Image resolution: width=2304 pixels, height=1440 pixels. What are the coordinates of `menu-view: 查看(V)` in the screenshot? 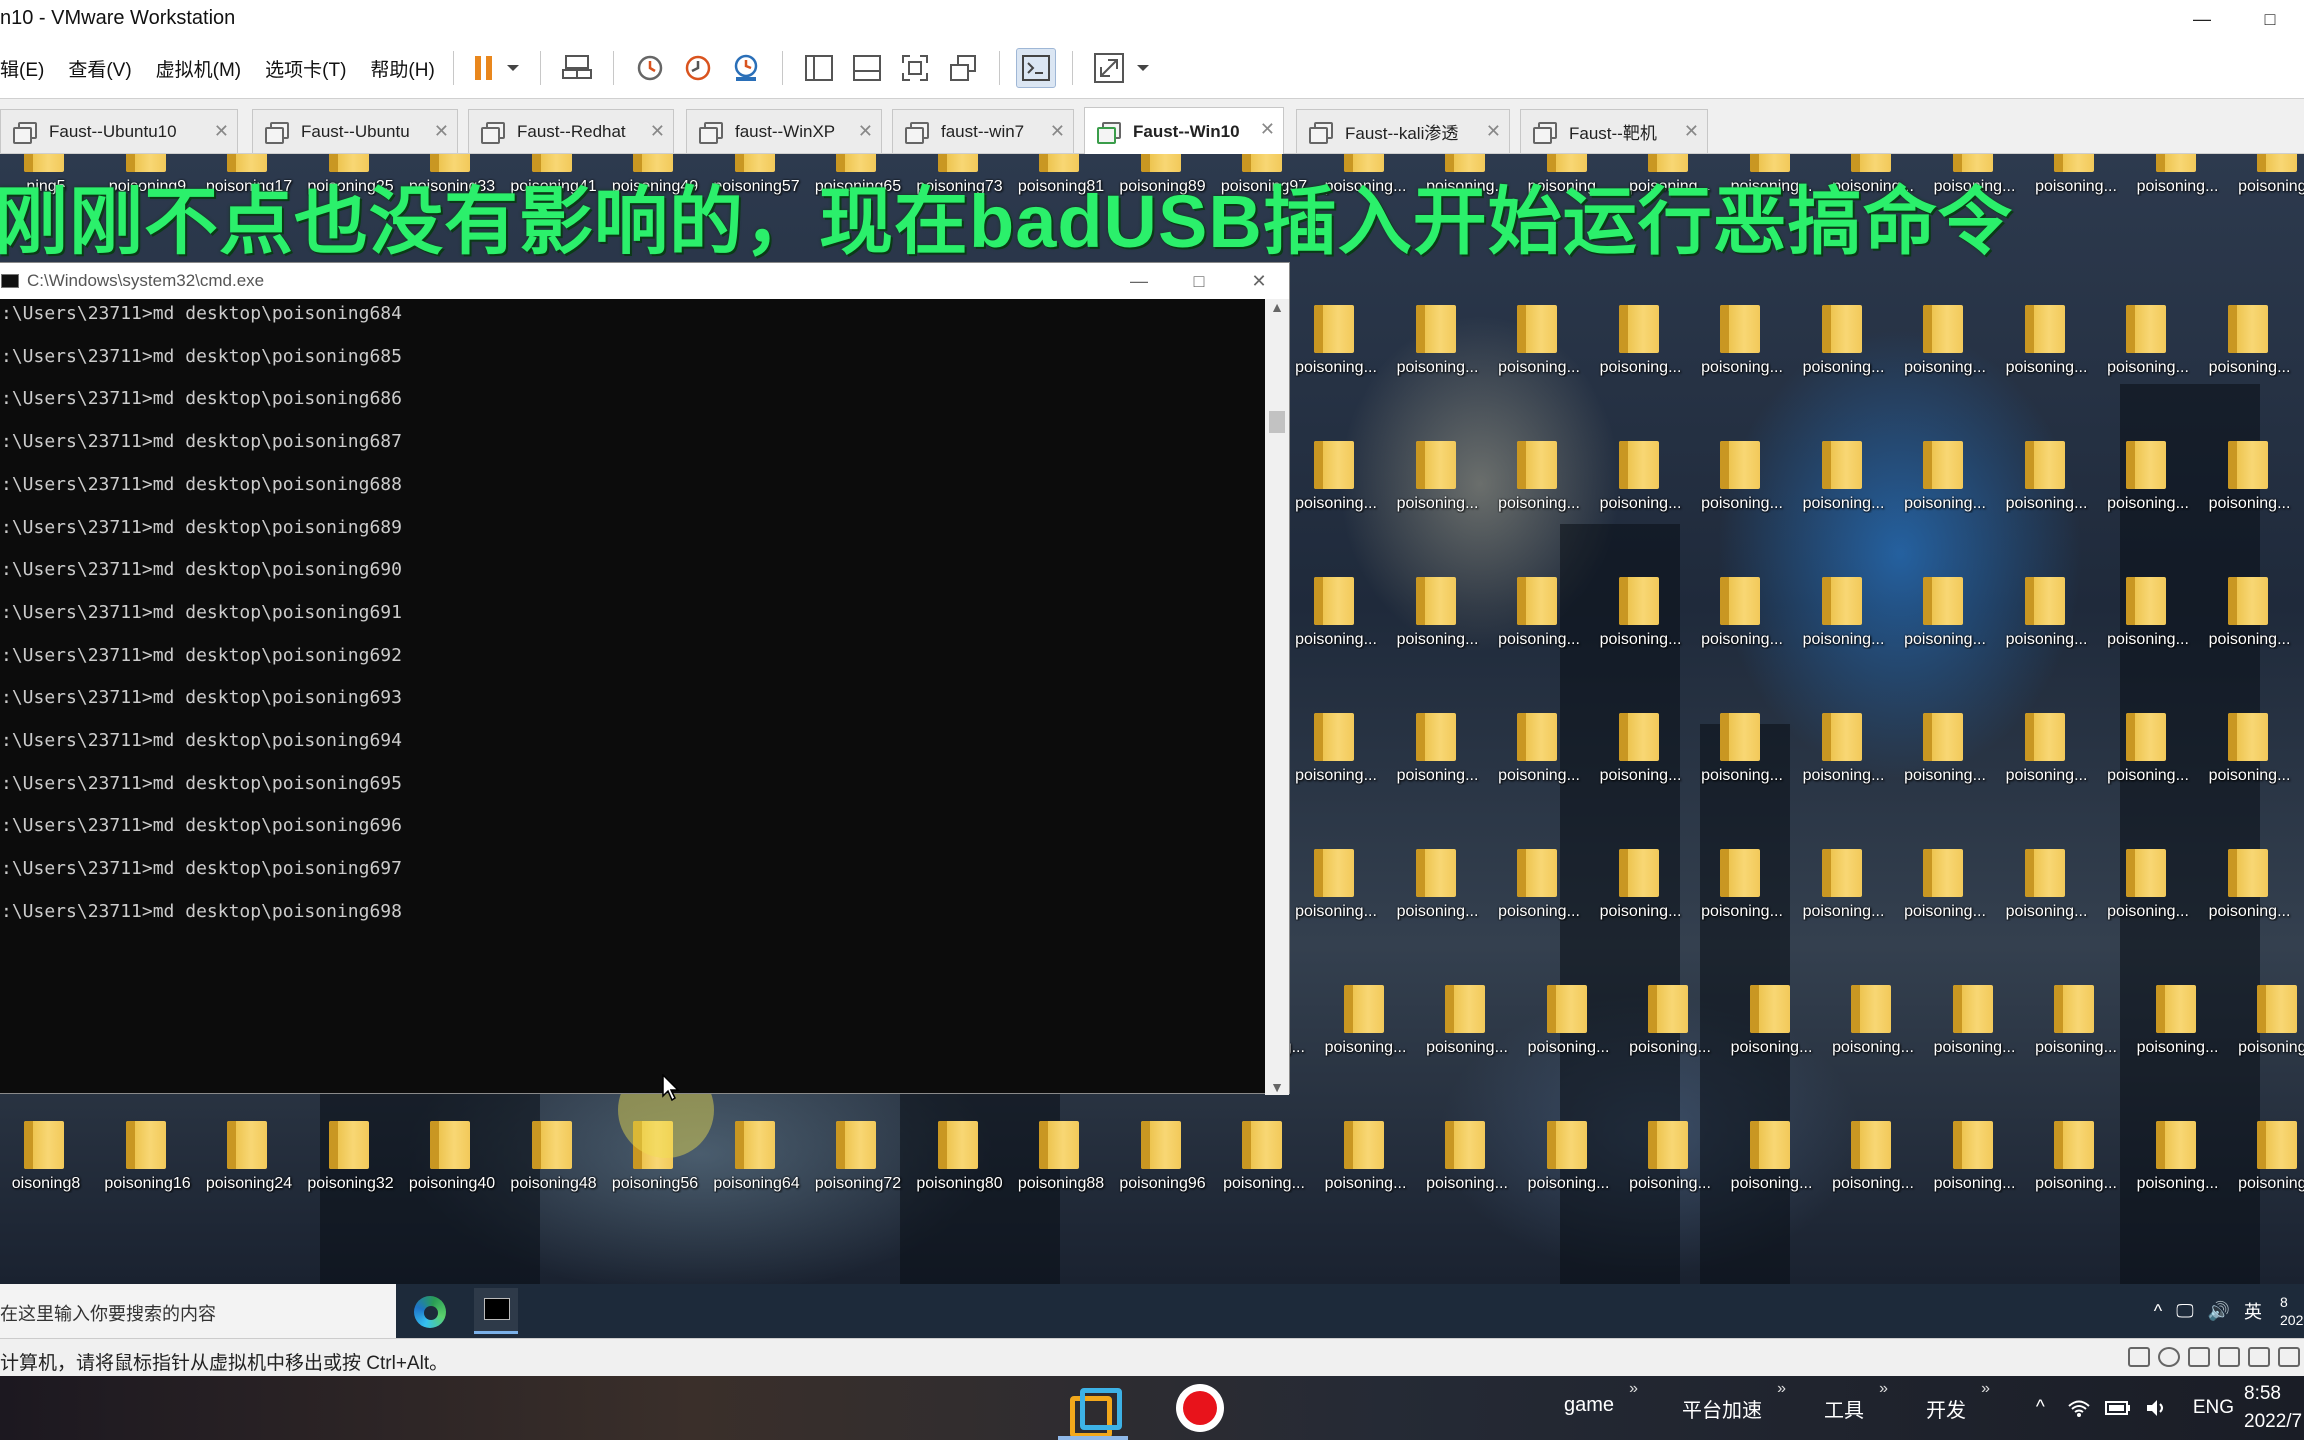 It's located at (99, 68).